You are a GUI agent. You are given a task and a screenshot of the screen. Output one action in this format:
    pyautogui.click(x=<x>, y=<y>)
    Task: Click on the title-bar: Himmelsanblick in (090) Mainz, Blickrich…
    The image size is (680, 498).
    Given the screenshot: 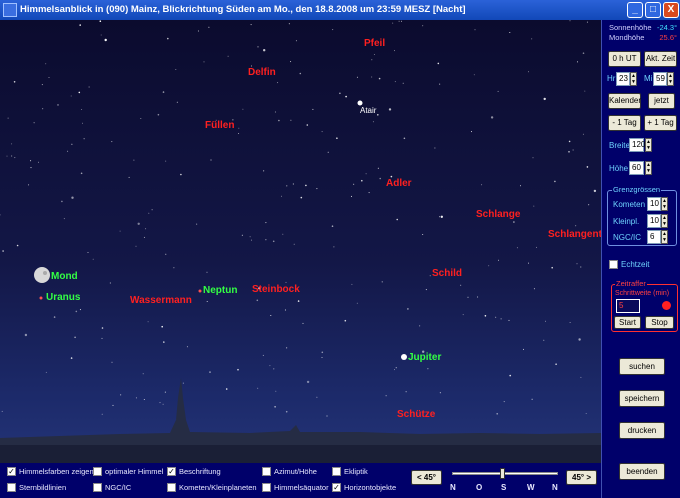 What is the action you would take?
    pyautogui.click(x=340, y=10)
    